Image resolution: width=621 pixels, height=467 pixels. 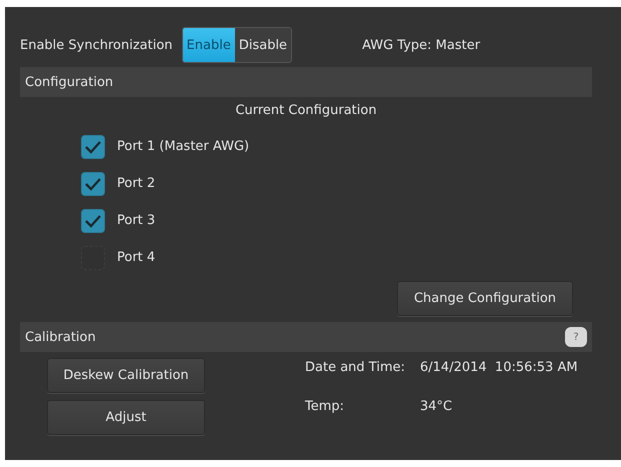 What do you see at coordinates (485, 298) in the screenshot?
I see `change-configuration-button: Change Configuration` at bounding box center [485, 298].